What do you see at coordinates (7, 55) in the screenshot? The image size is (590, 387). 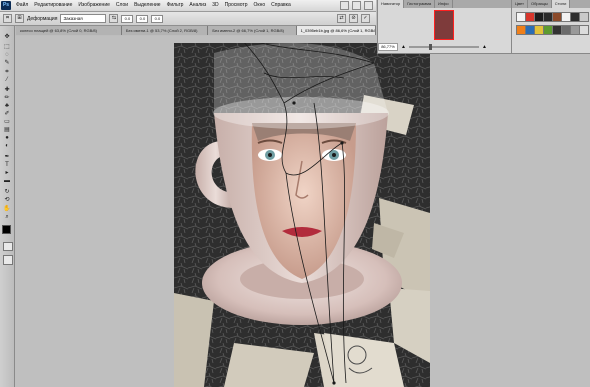 I see `lasso-icon: ◌` at bounding box center [7, 55].